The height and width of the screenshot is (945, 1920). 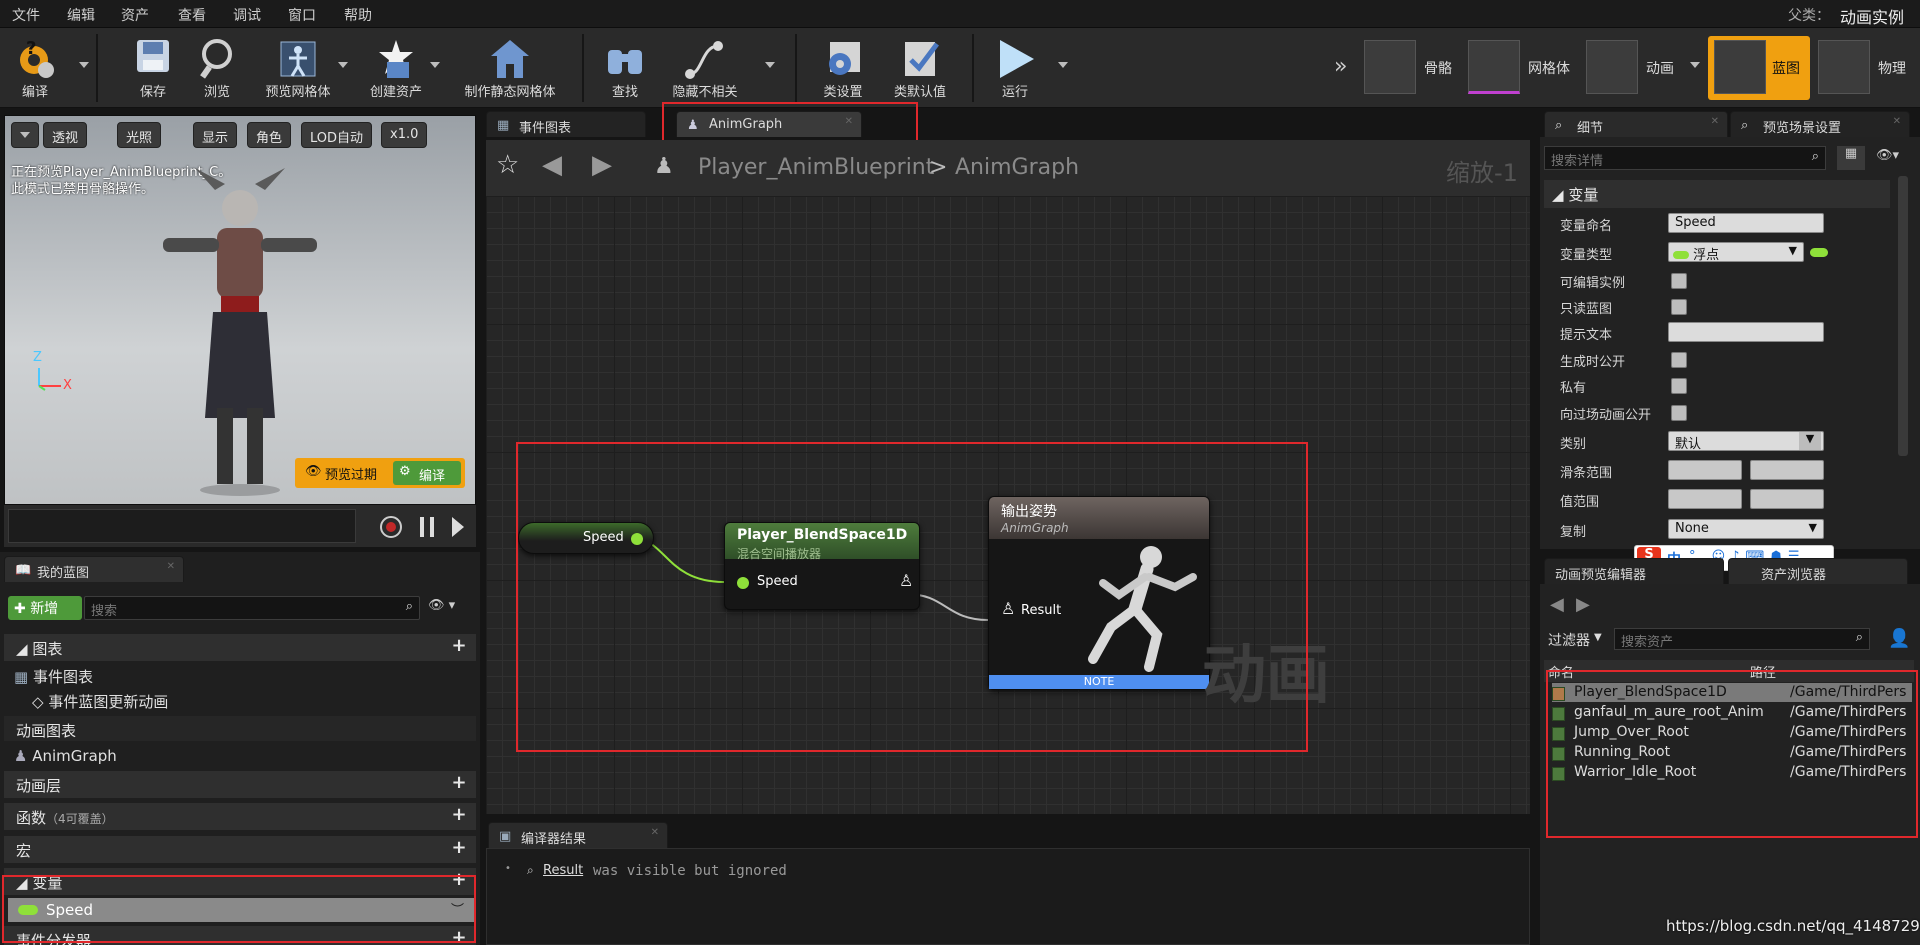 I want to click on asset-row: ganfaul_m_aure_root_Anim/Game/ThirdPers, so click(x=1730, y=714).